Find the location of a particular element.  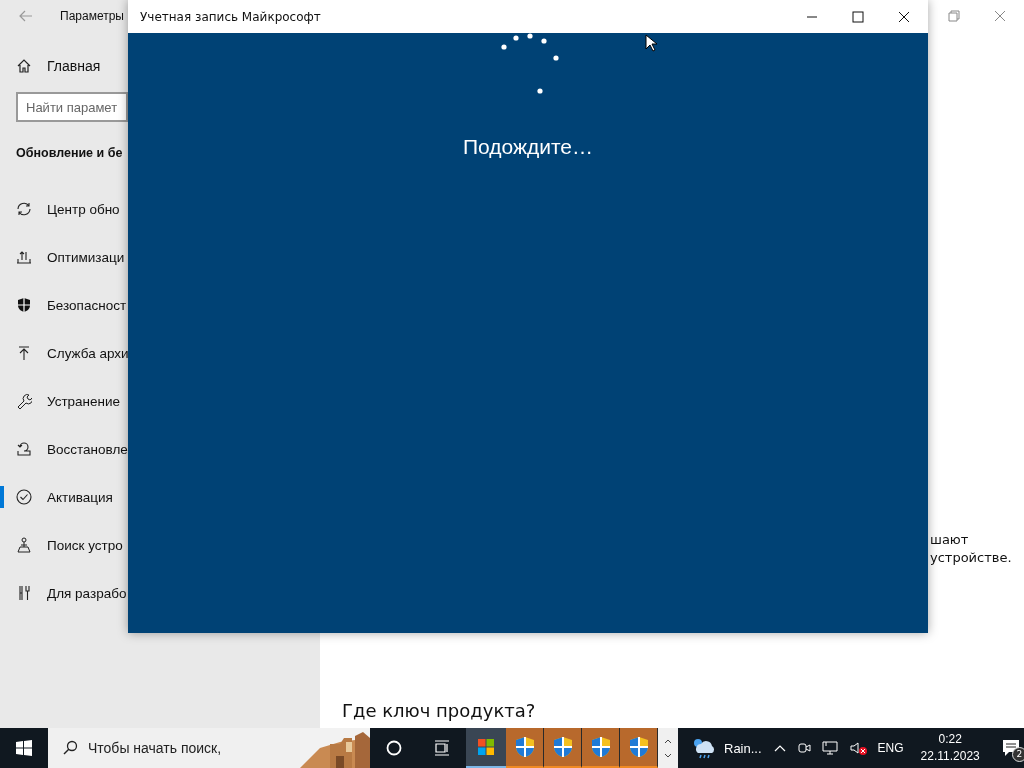

section-title: Обновление и бе is located at coordinates (69, 153).